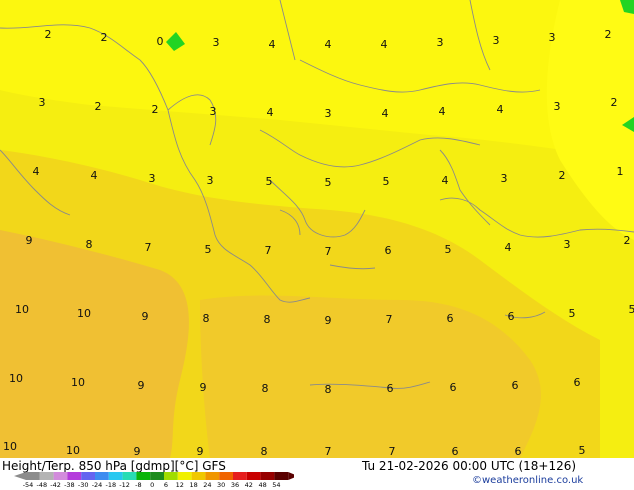 This screenshot has width=634, height=490. What do you see at coordinates (166, 484) in the screenshot?
I see `scale-tick-label: 6` at bounding box center [166, 484].